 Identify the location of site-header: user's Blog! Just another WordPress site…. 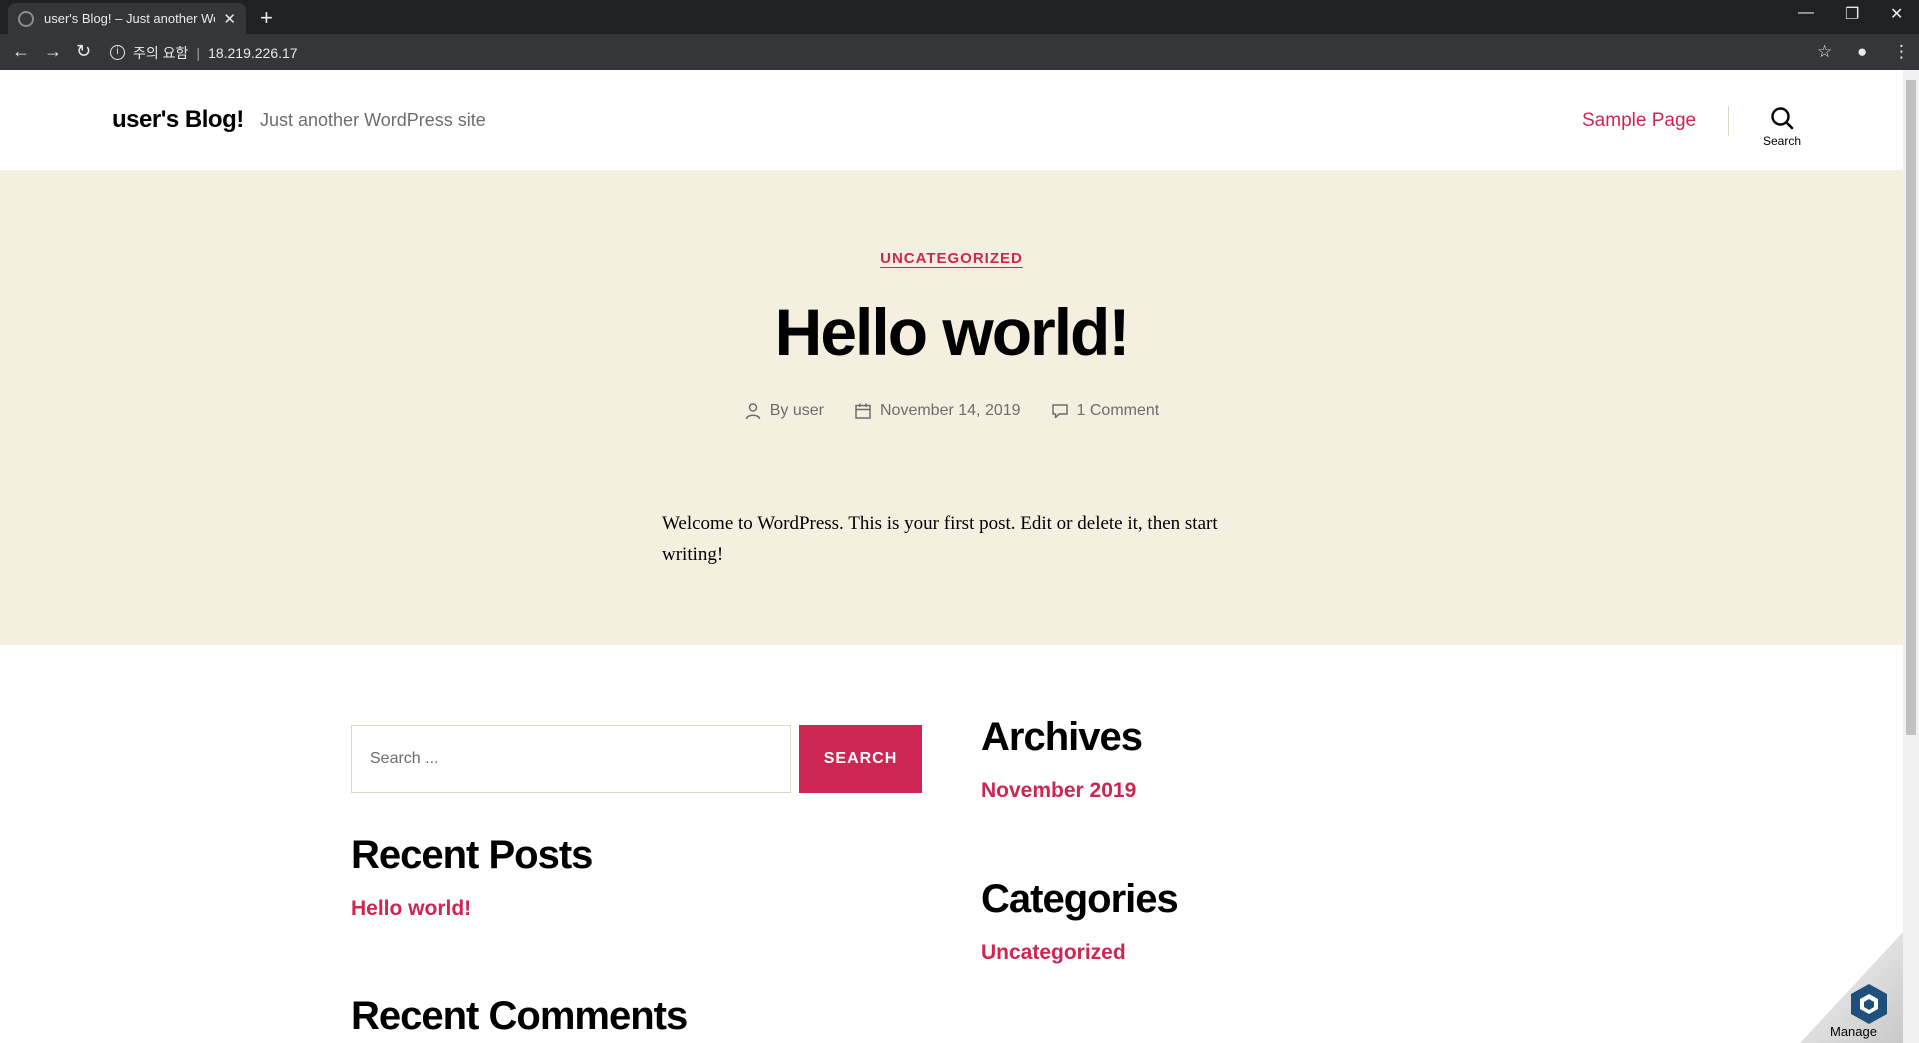
(951, 120).